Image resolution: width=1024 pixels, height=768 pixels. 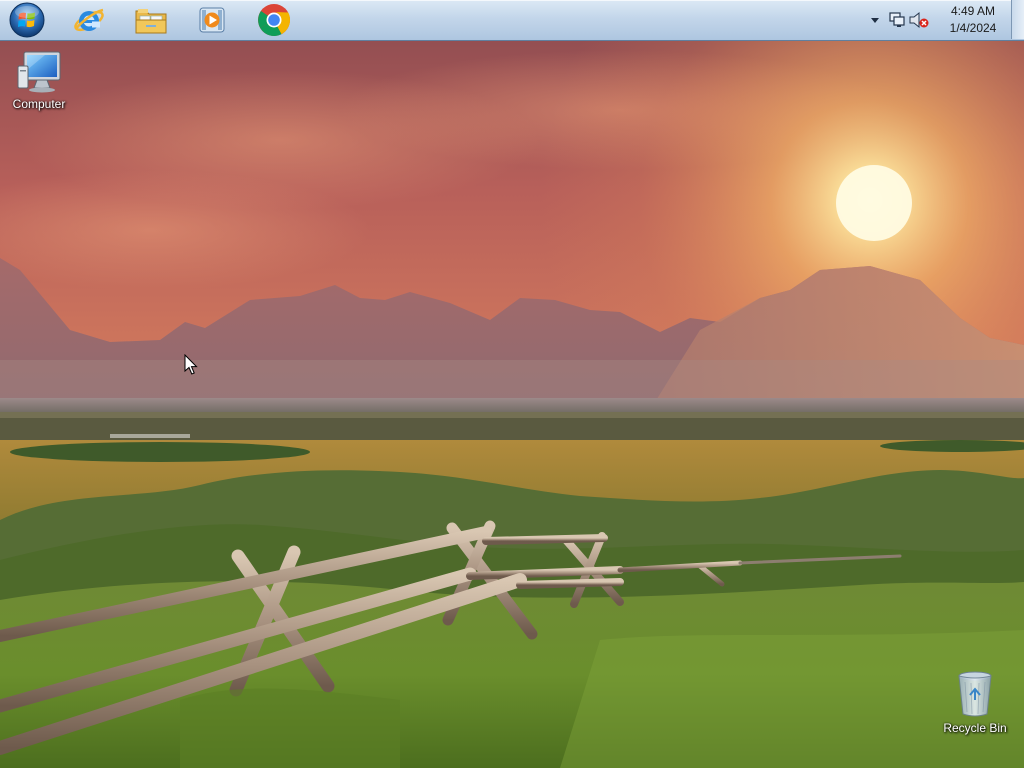 I want to click on chrome-icon, so click(x=274, y=20).